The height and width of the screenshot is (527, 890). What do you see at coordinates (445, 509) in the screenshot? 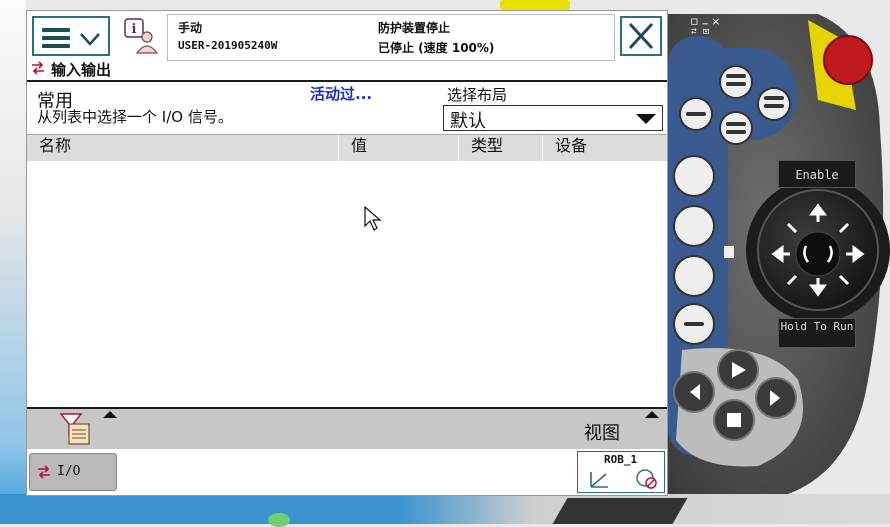
I see `background-floor` at bounding box center [445, 509].